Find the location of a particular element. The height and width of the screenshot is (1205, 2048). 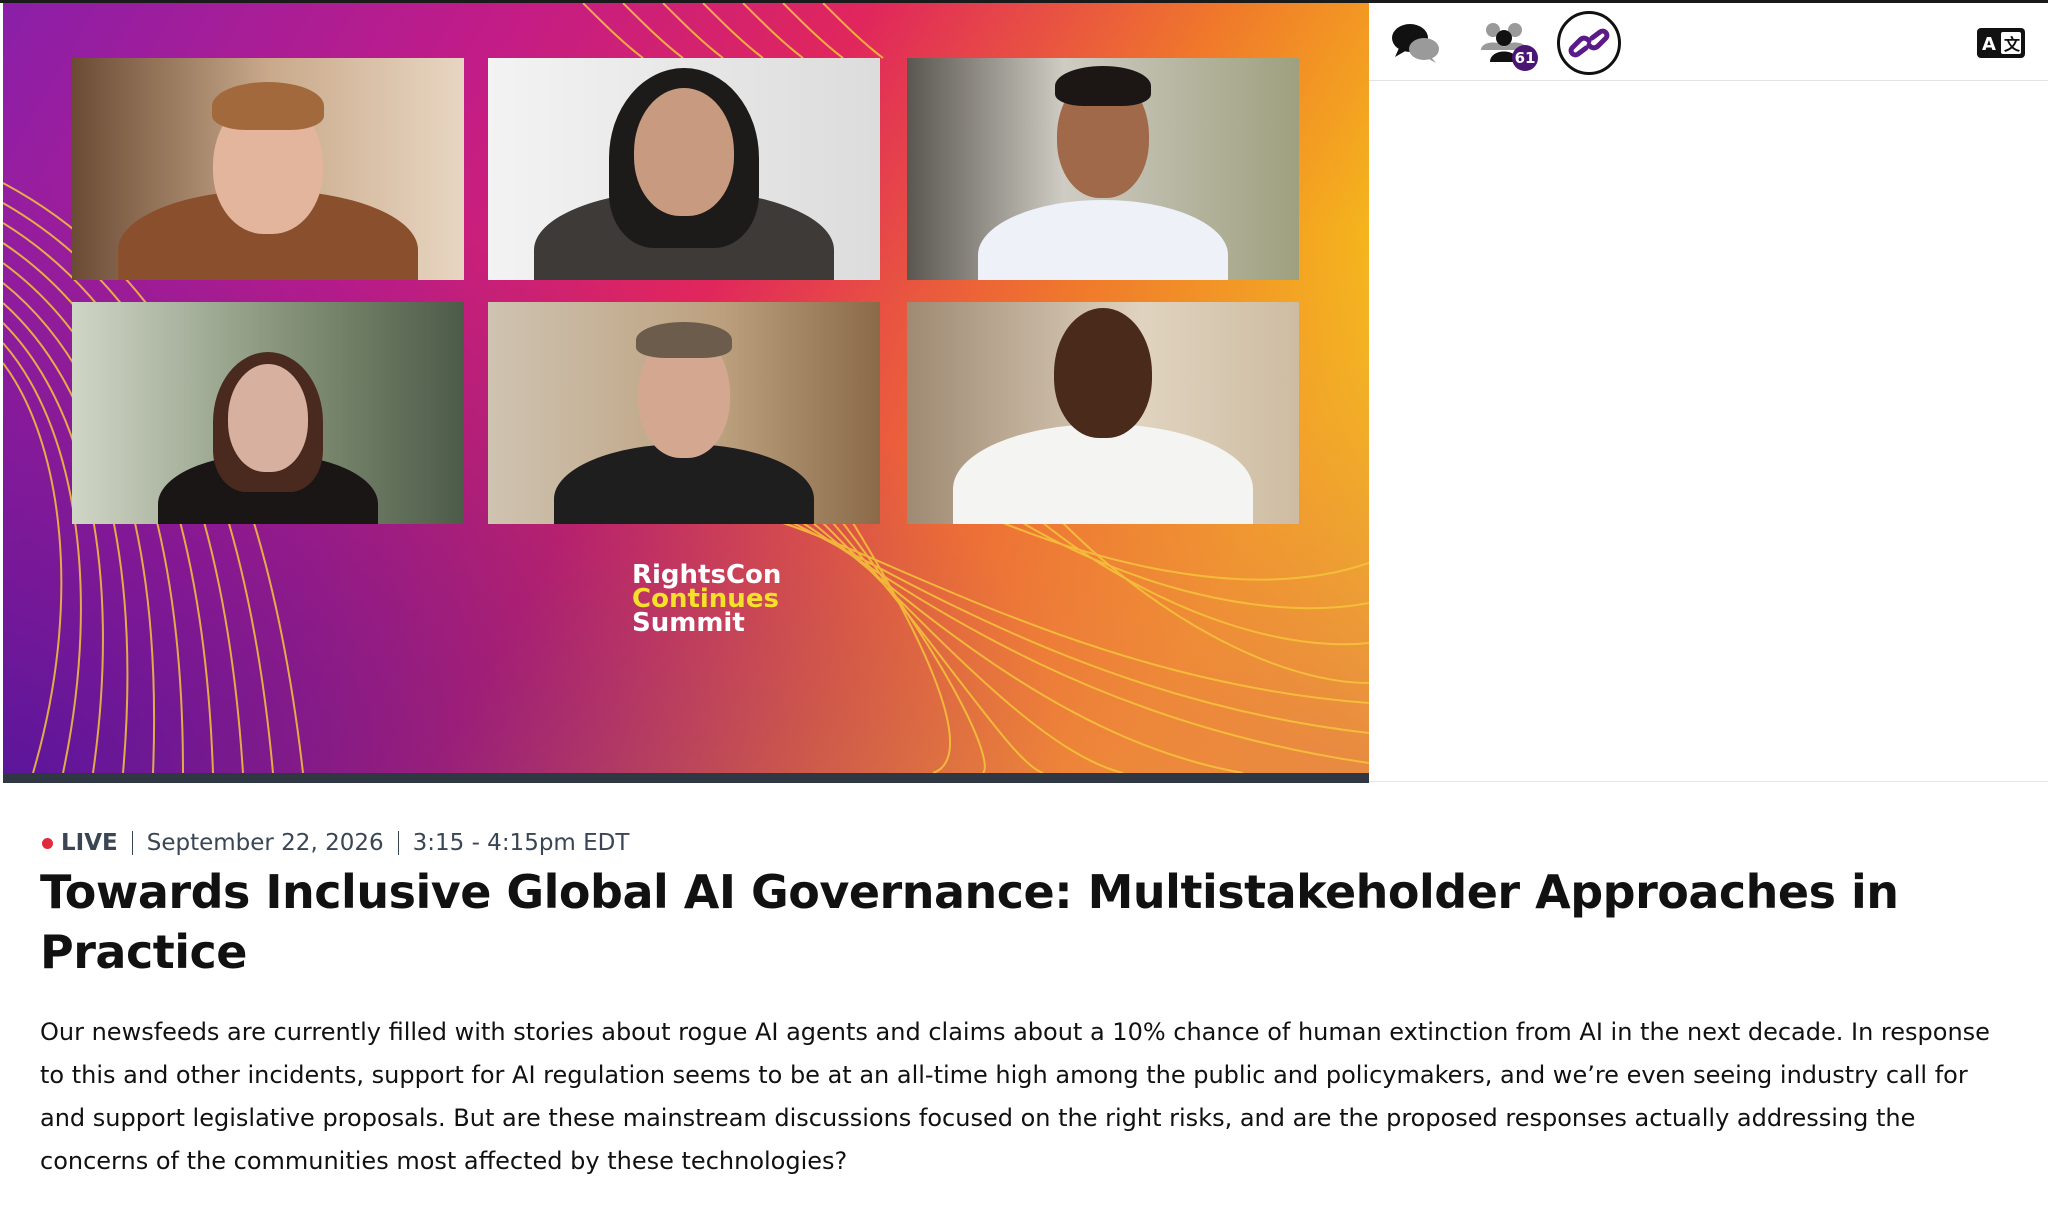

translate-icon: A 文 is located at coordinates (2001, 43).